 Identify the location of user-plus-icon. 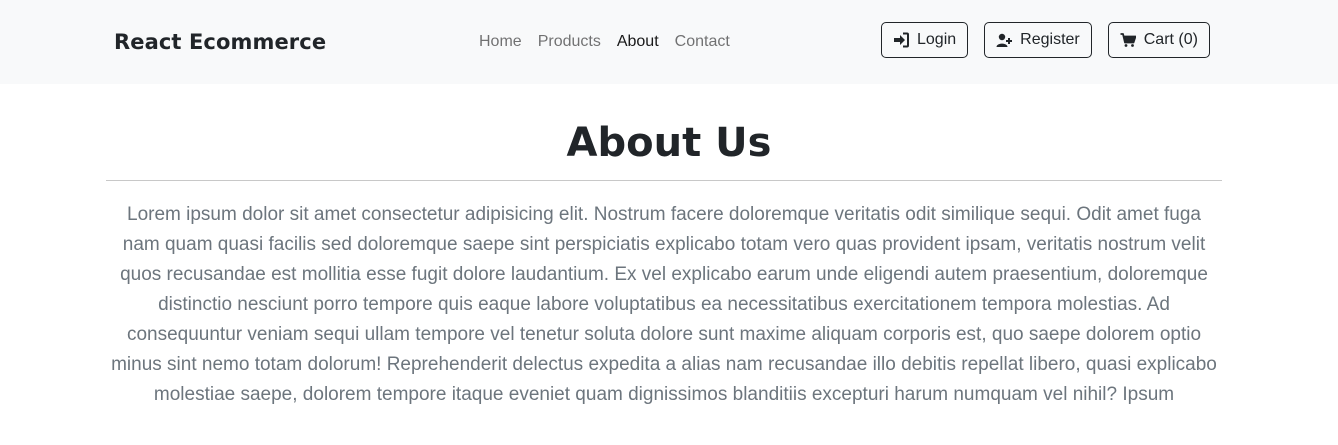
(1004, 40).